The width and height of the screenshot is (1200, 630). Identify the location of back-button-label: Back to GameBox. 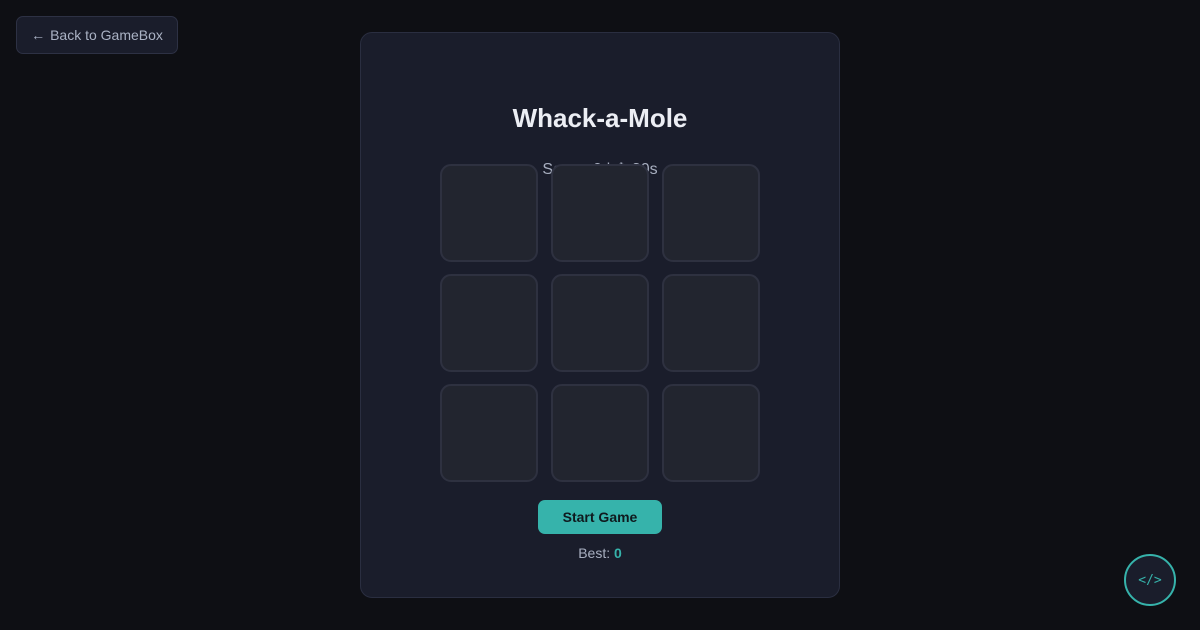
(106, 35).